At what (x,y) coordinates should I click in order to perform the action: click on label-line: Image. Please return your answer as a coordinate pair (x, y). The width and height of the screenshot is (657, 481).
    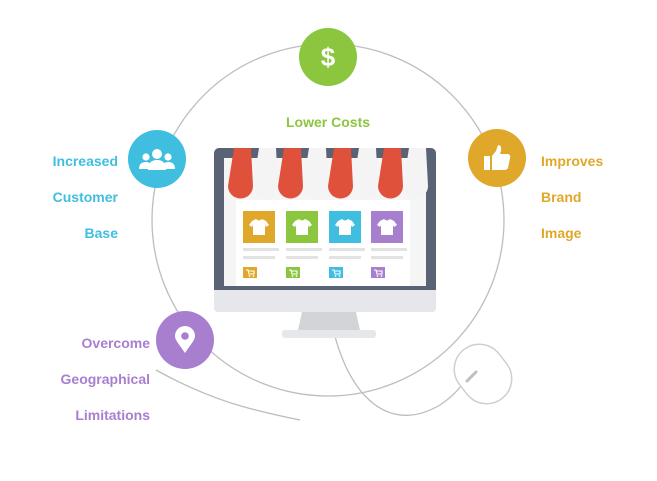
    Looking at the image, I should click on (561, 233).